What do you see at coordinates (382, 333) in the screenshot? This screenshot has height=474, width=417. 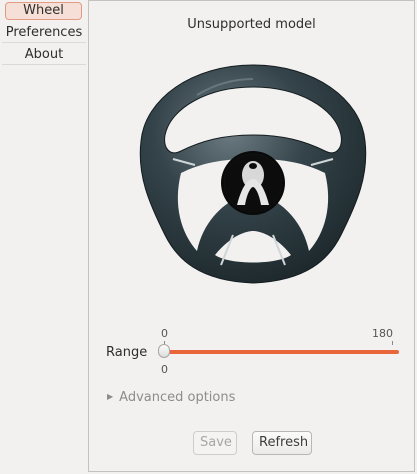 I see `range-max-label: 180` at bounding box center [382, 333].